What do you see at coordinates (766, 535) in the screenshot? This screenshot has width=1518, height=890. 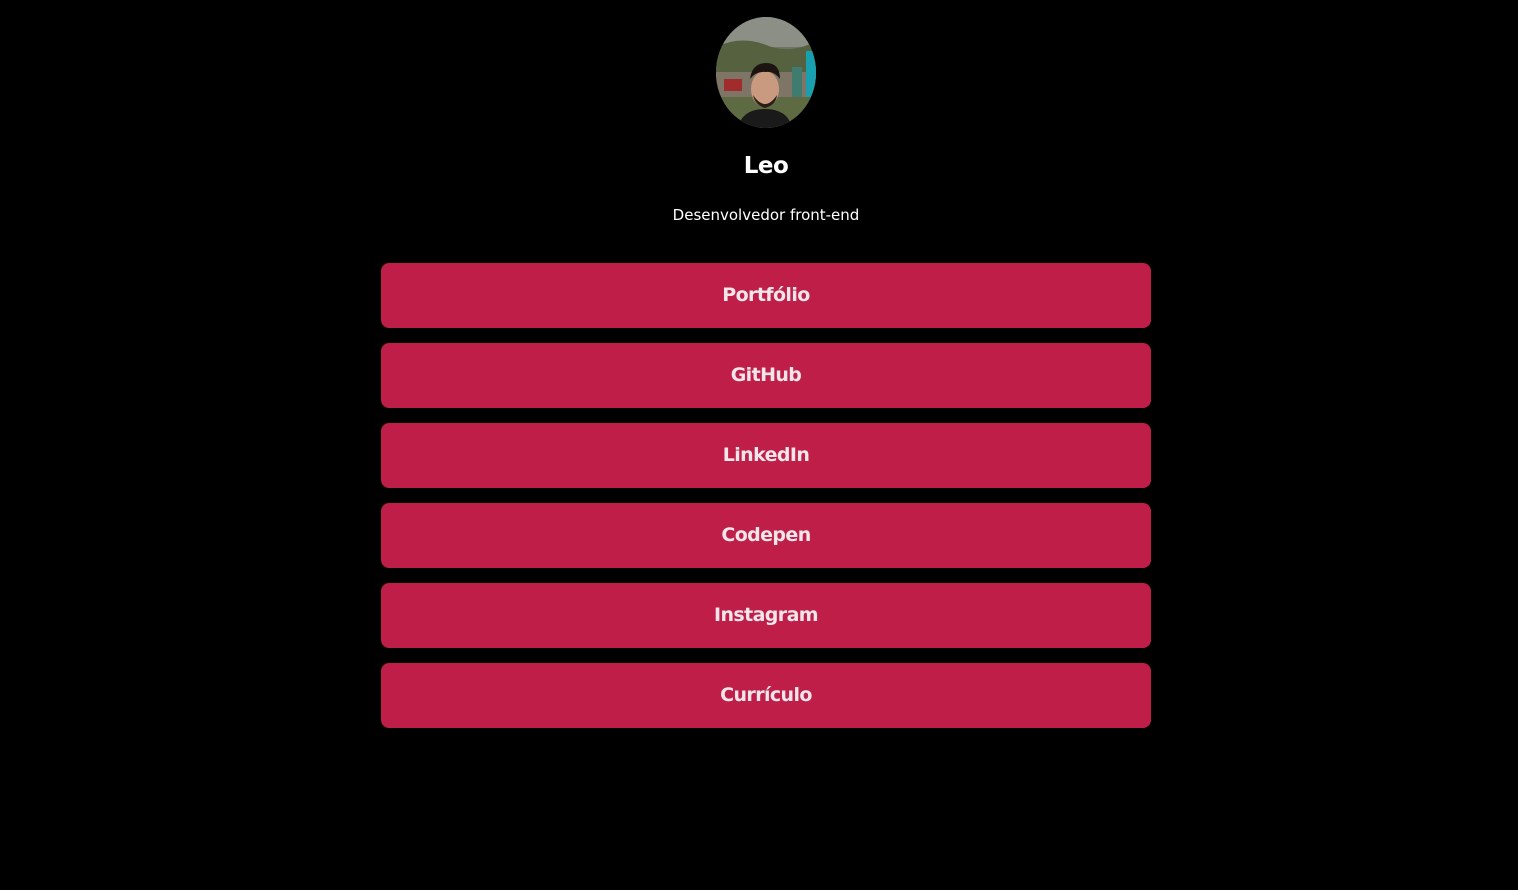 I see `codepen-link-button: Codepen` at bounding box center [766, 535].